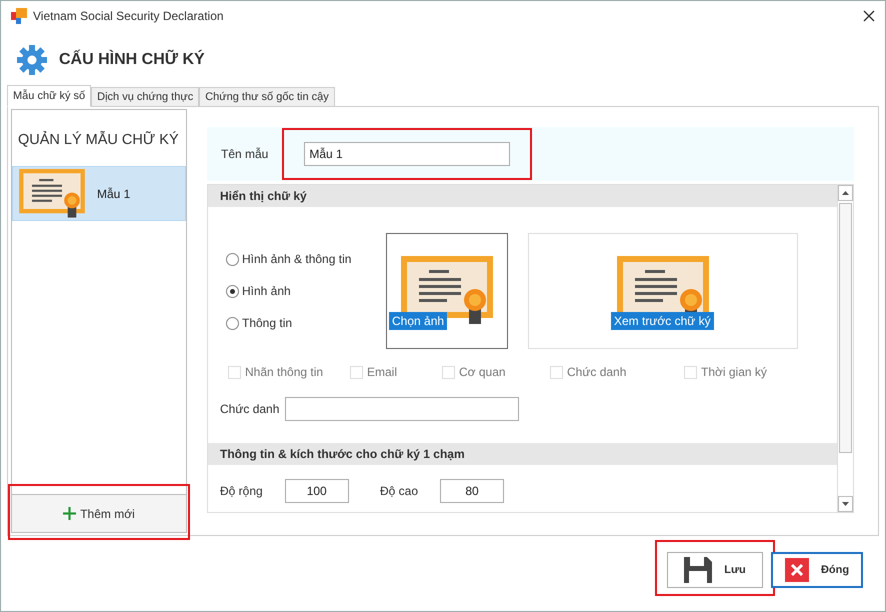 Image resolution: width=886 pixels, height=612 pixels. Describe the element at coordinates (267, 323) in the screenshot. I see `radio-label: Thông tin` at that location.